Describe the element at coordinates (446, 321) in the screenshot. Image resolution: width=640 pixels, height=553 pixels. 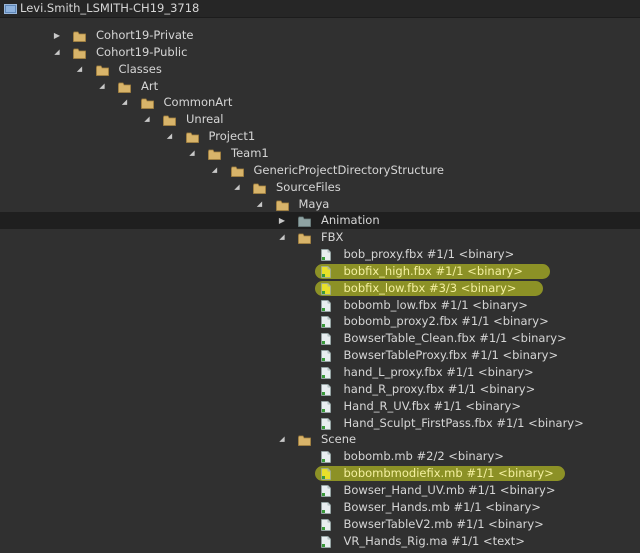
I see `row-label: bobomb_proxy2.fbx #1/1 <binary>` at that location.